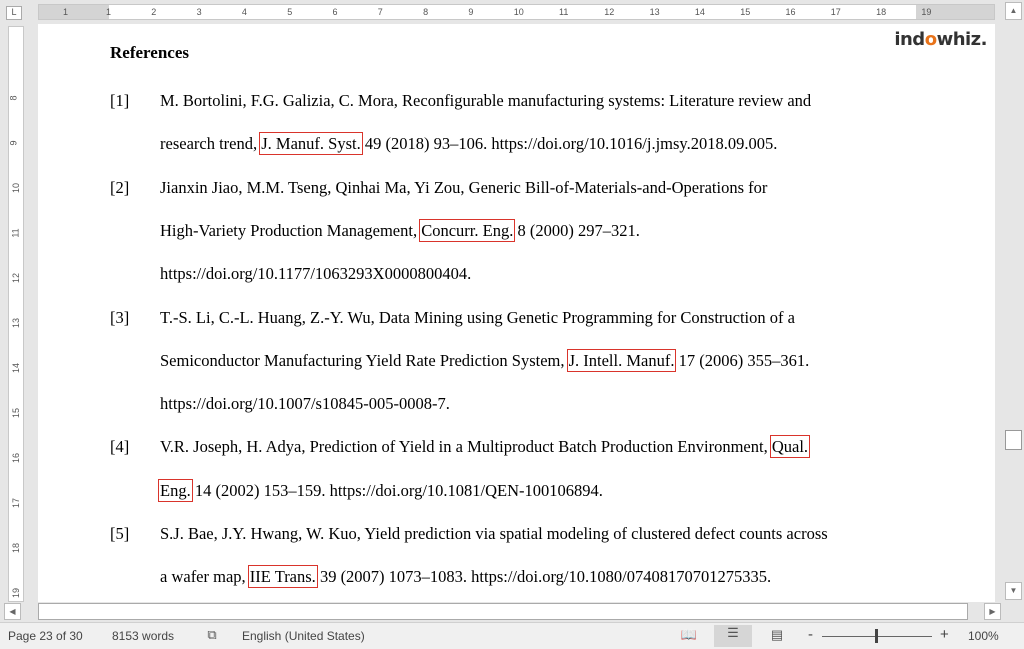 This screenshot has width=1024, height=649. I want to click on ruler-tick: 4, so click(244, 12).